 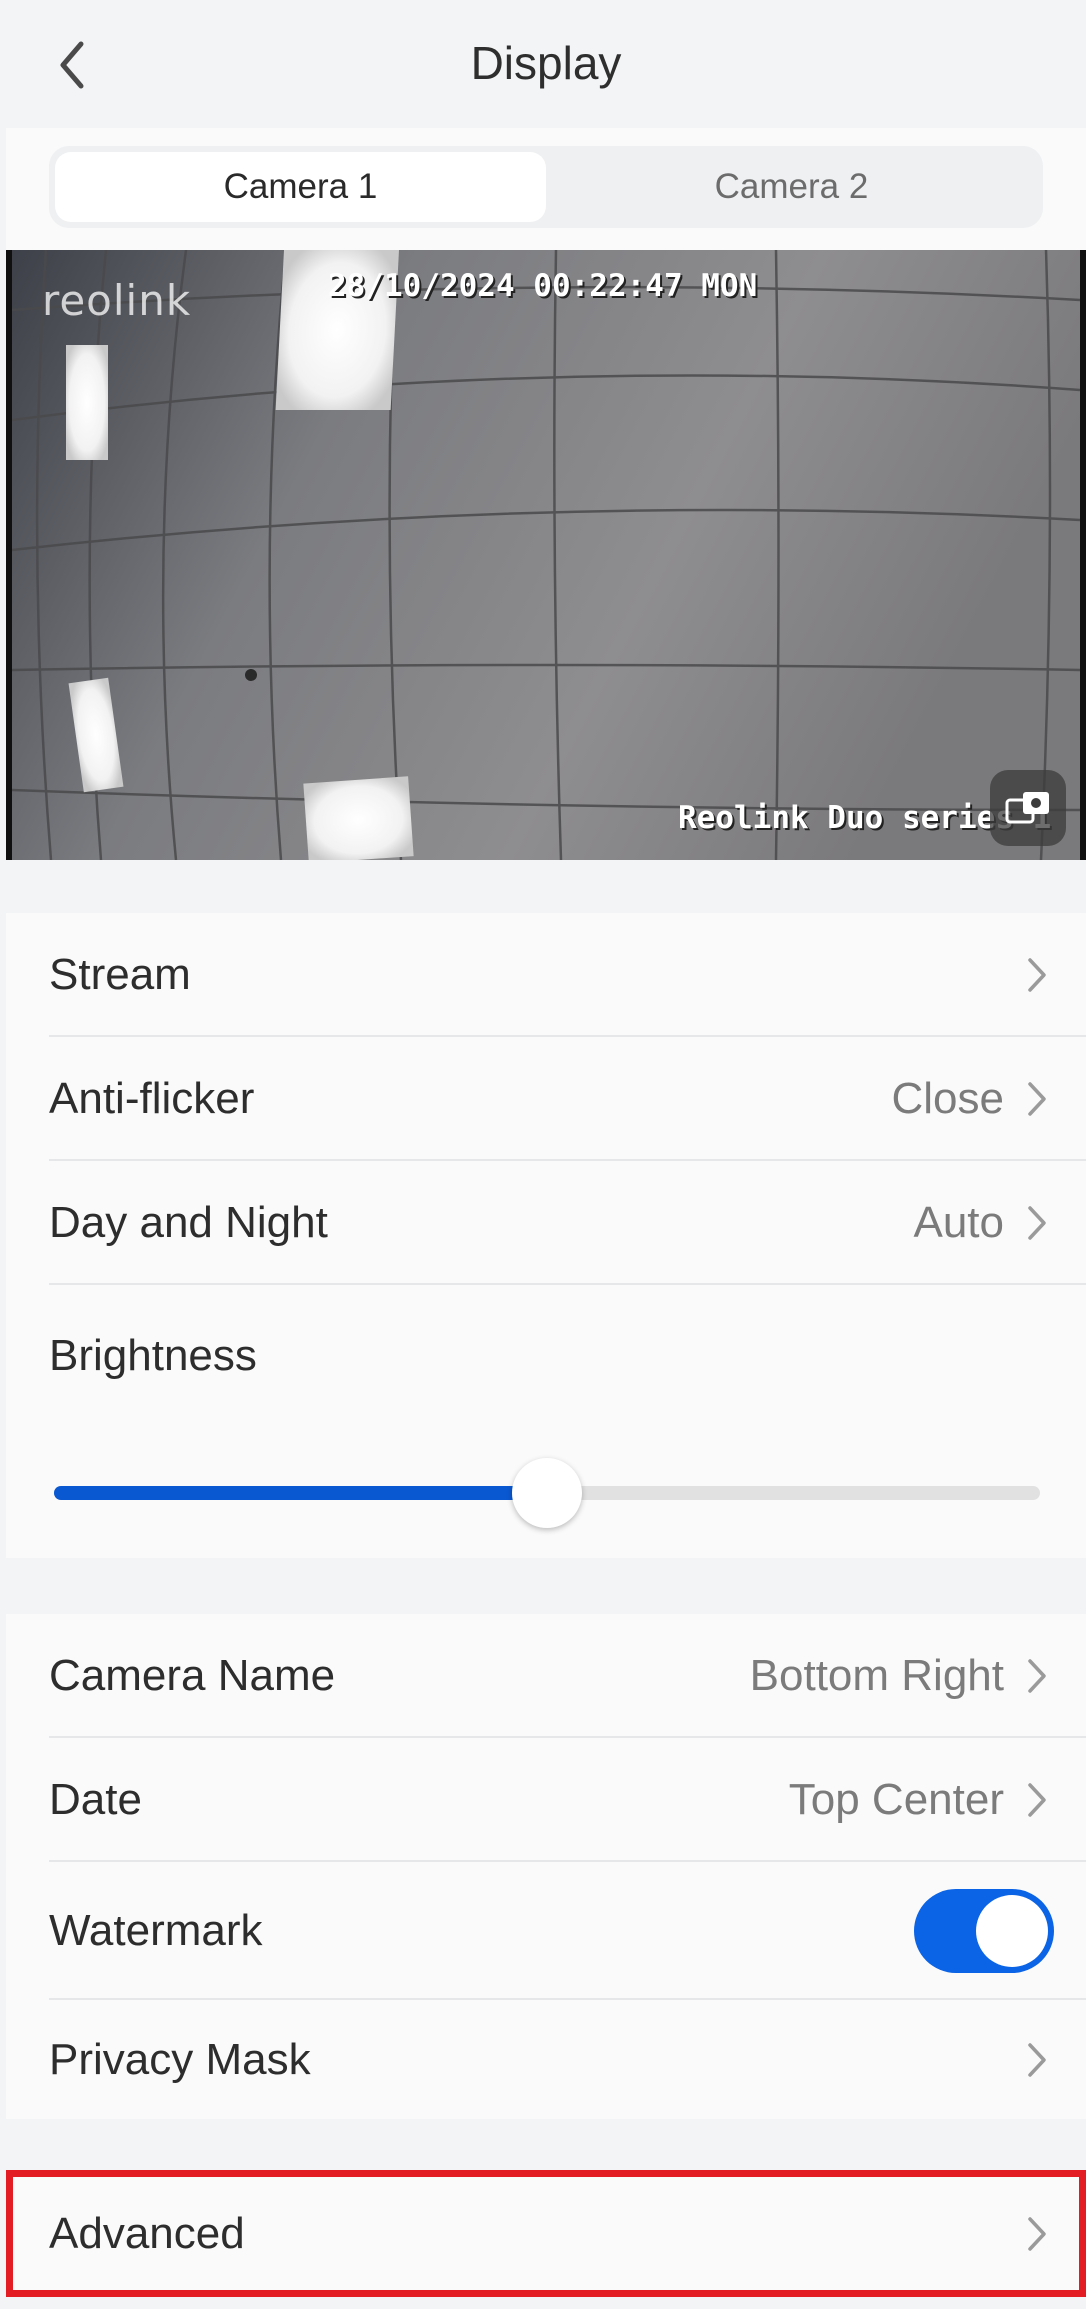 I want to click on camera-selector: Camera 1 Camera 2, so click(x=546, y=189).